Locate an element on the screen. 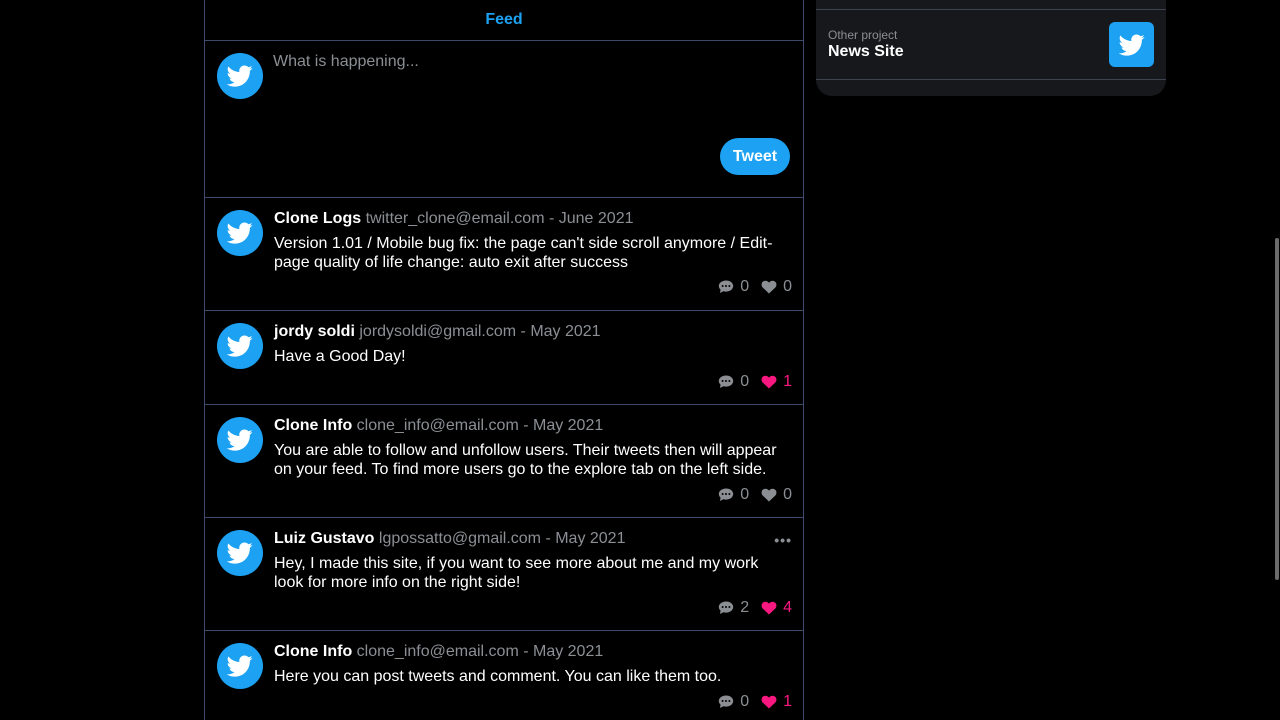 Image resolution: width=1280 pixels, height=720 pixels. feed-title: Feed is located at coordinates (504, 19).